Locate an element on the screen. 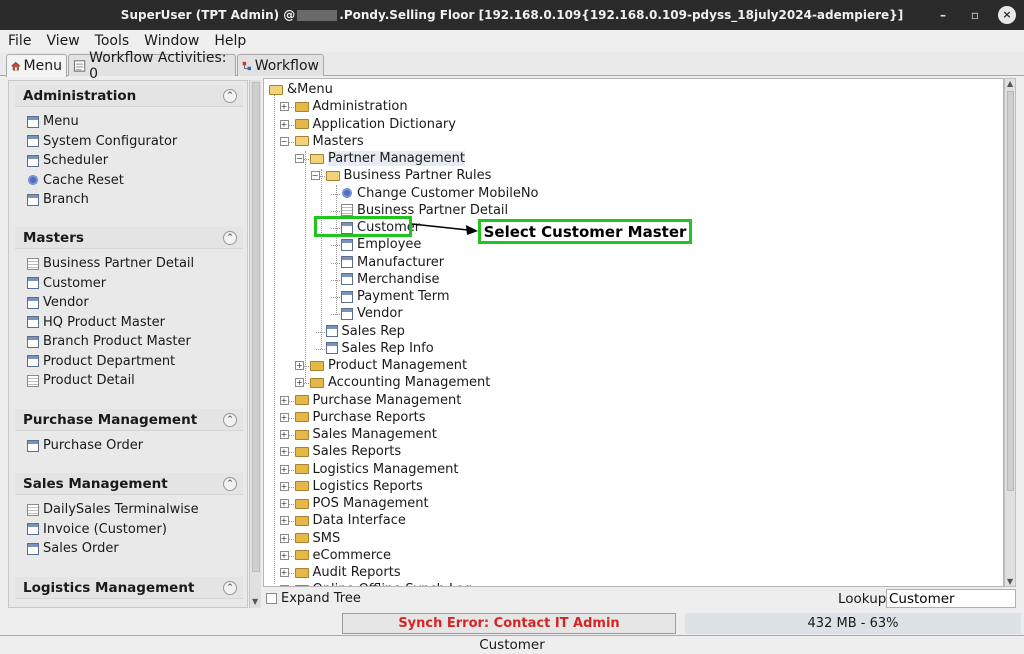  menu-window: Window is located at coordinates (171, 41).